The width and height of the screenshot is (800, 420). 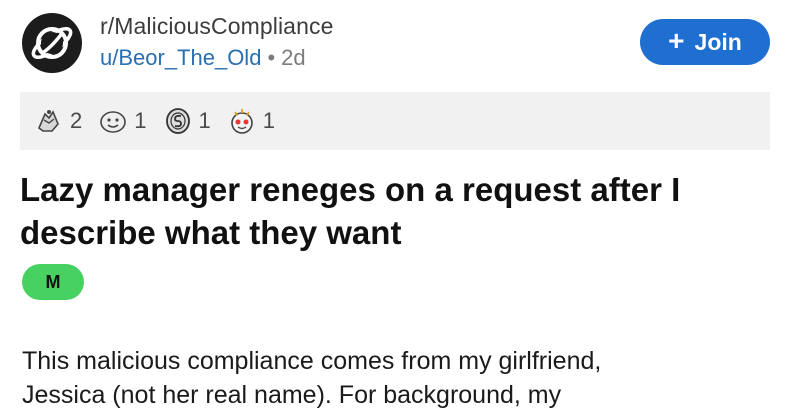 What do you see at coordinates (53, 282) in the screenshot?
I see `post-flair: M` at bounding box center [53, 282].